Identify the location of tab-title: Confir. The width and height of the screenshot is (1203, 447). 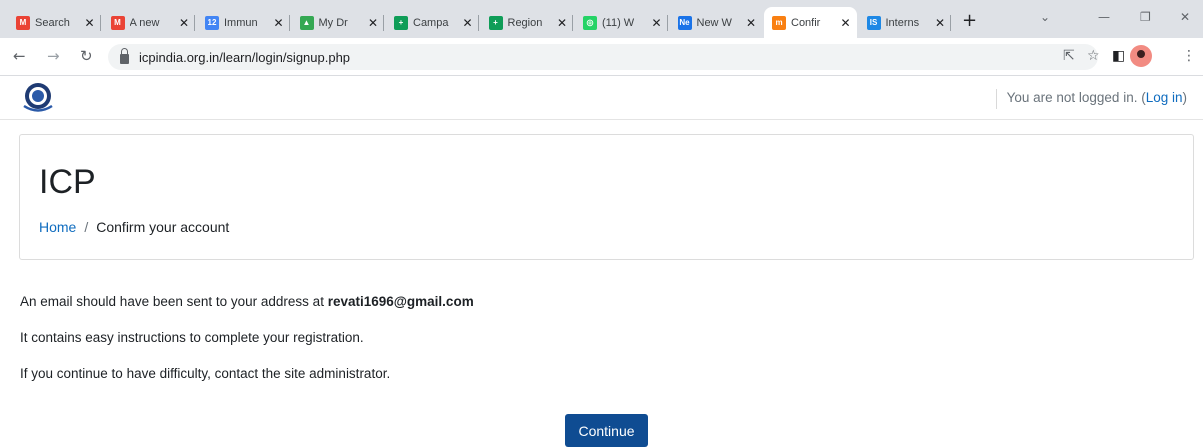
(806, 22).